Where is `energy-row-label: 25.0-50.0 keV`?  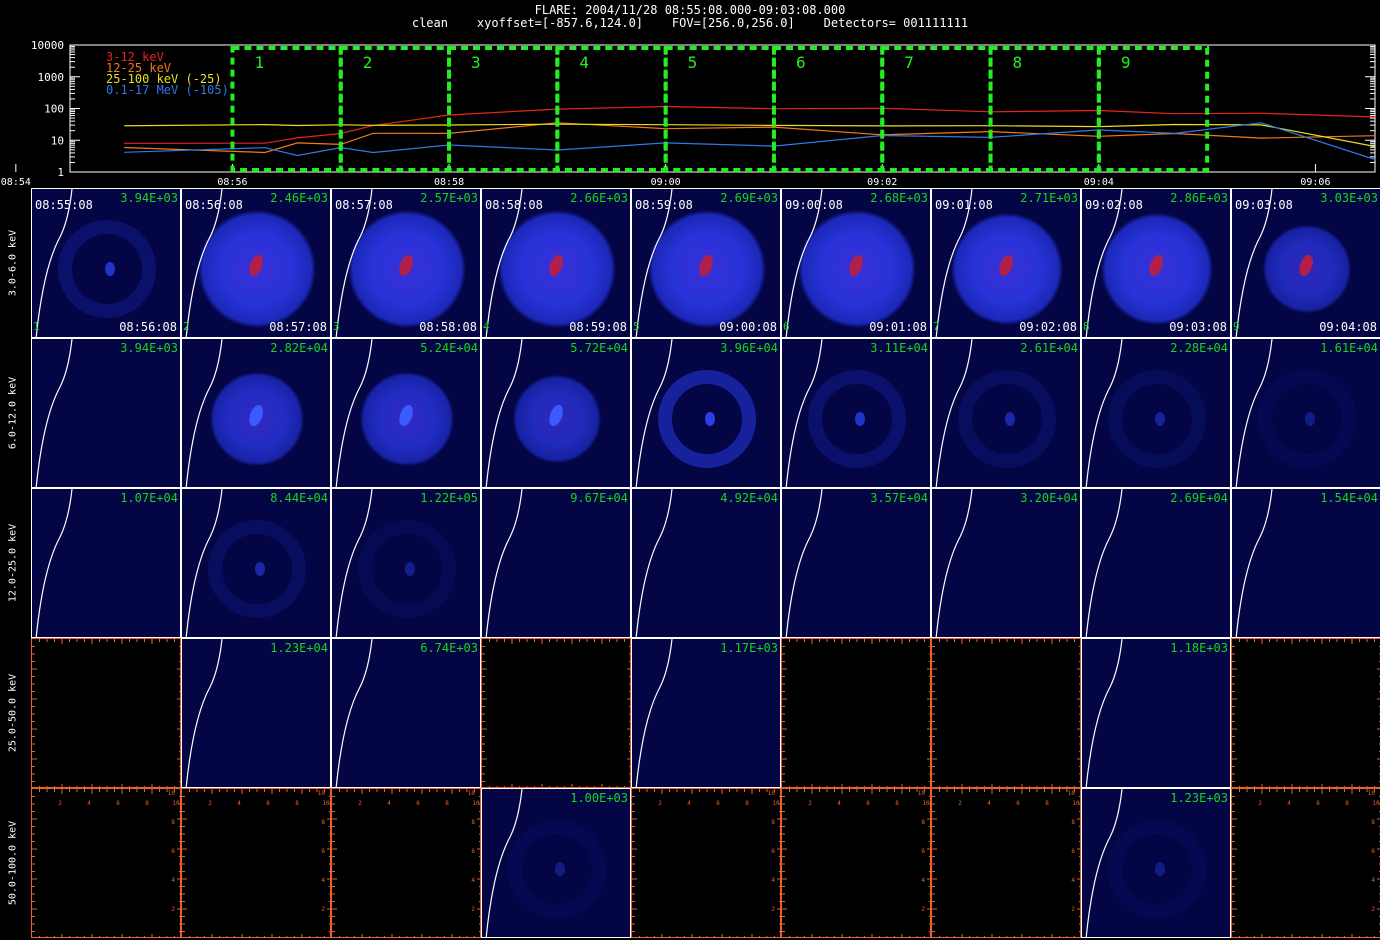
energy-row-label: 25.0-50.0 keV is located at coordinates (13, 713).